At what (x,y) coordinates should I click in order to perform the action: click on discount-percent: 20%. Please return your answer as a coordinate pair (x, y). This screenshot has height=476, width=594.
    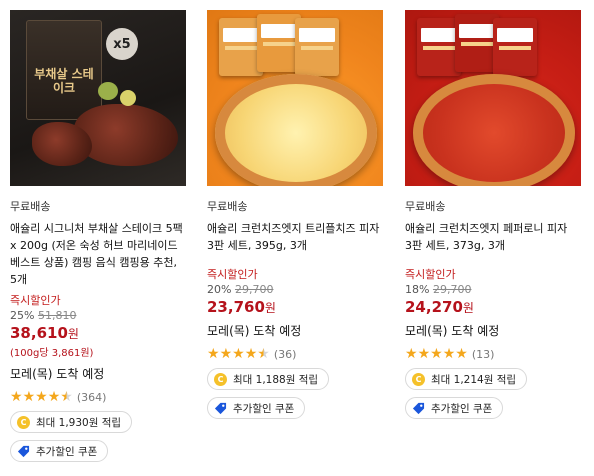
    Looking at the image, I should click on (219, 289).